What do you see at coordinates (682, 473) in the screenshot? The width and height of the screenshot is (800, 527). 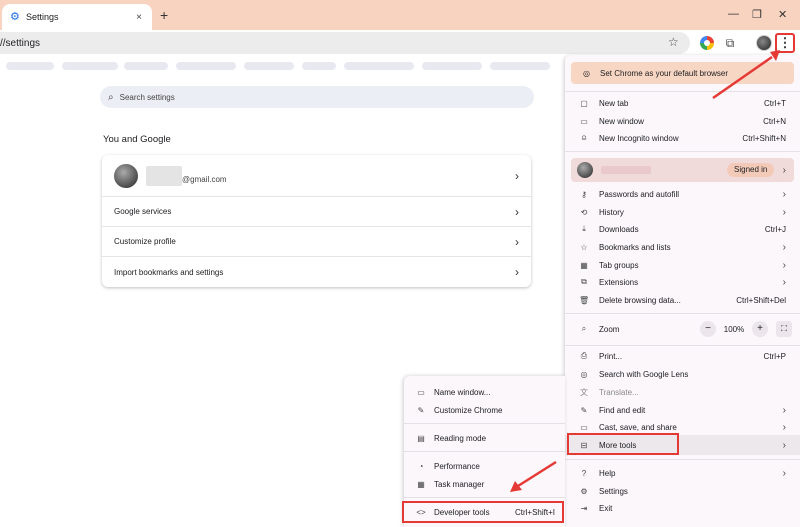 I see `menu-item-help: ? Help ›` at bounding box center [682, 473].